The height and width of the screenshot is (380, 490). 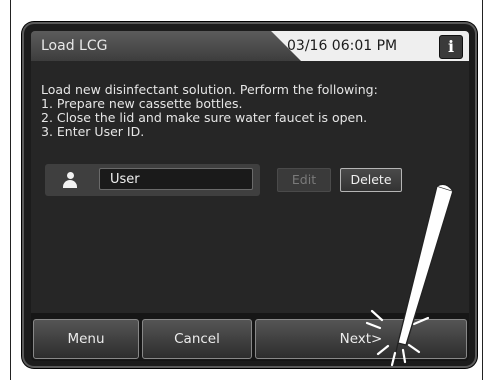 What do you see at coordinates (342, 46) in the screenshot?
I see `date-time-display: 03/16 06:01 PM` at bounding box center [342, 46].